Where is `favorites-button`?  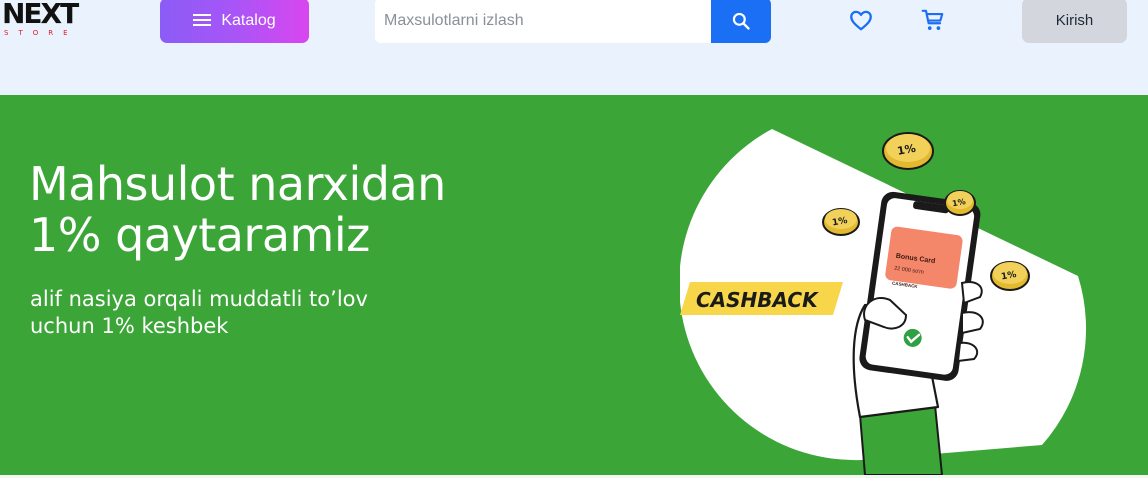
favorites-button is located at coordinates (861, 20).